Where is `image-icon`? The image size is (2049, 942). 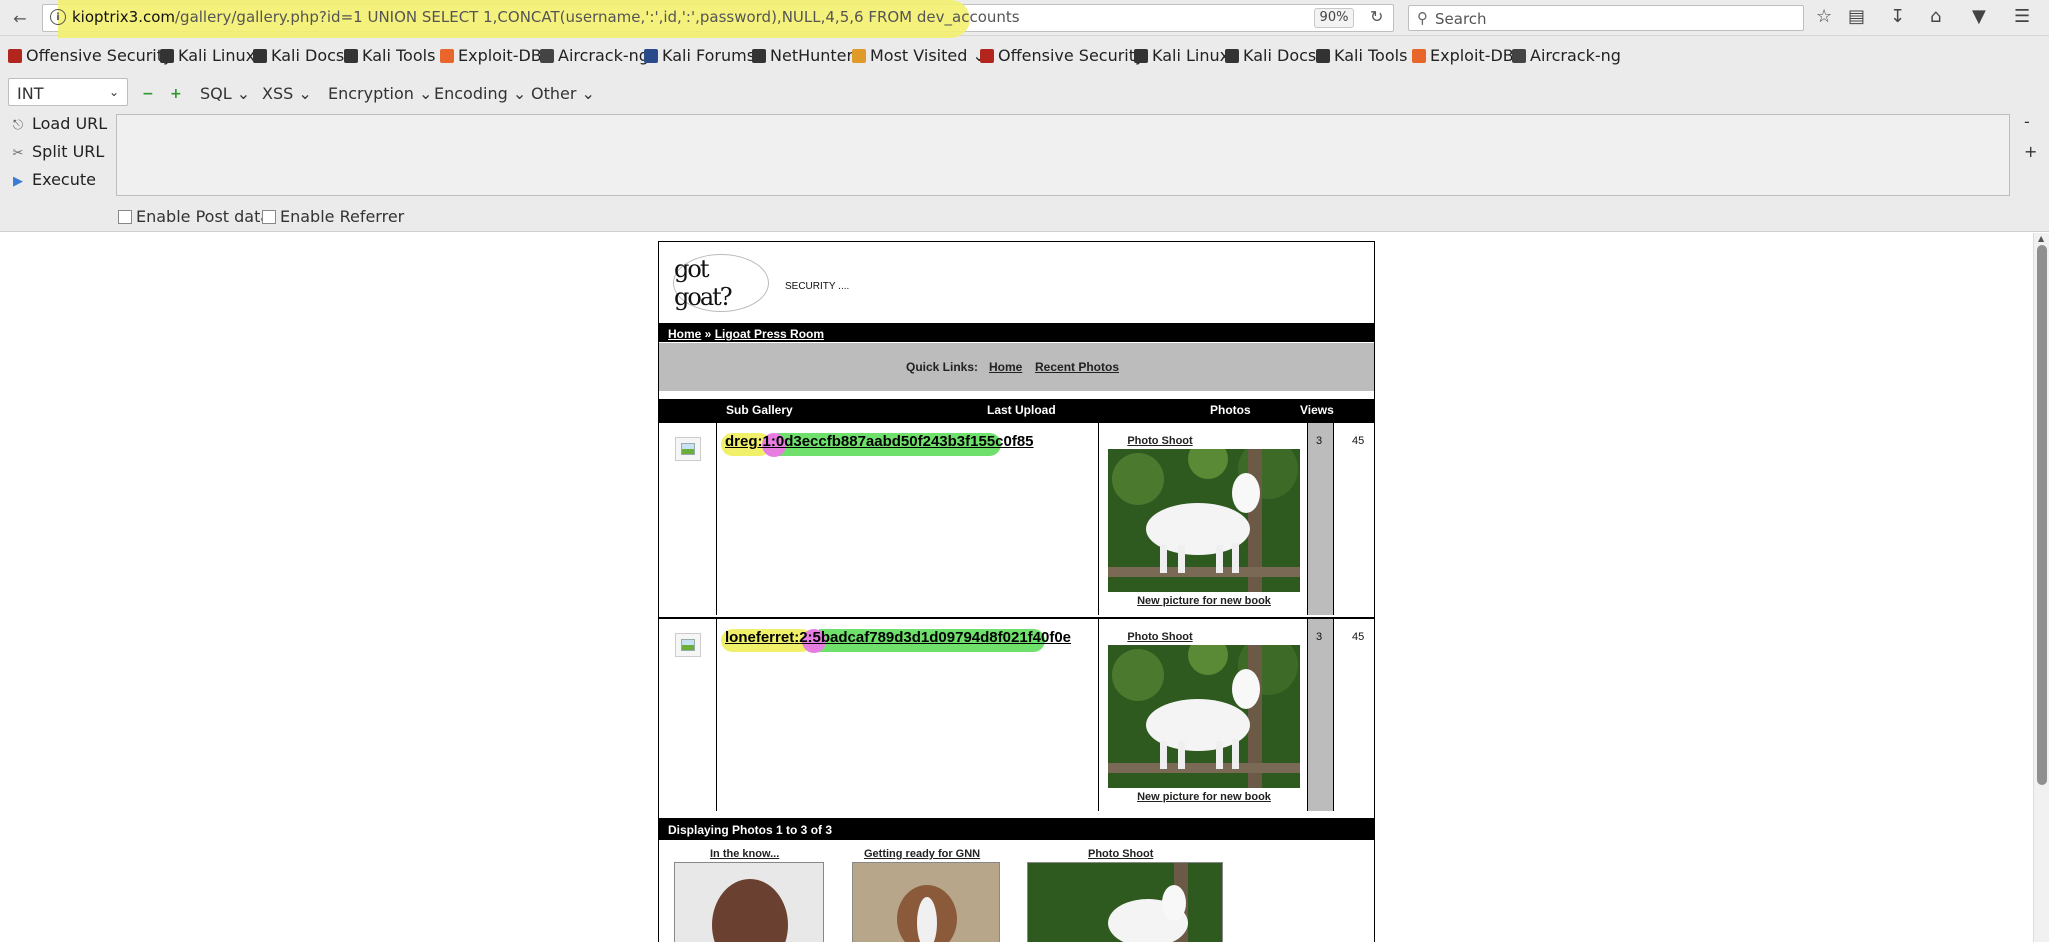 image-icon is located at coordinates (688, 449).